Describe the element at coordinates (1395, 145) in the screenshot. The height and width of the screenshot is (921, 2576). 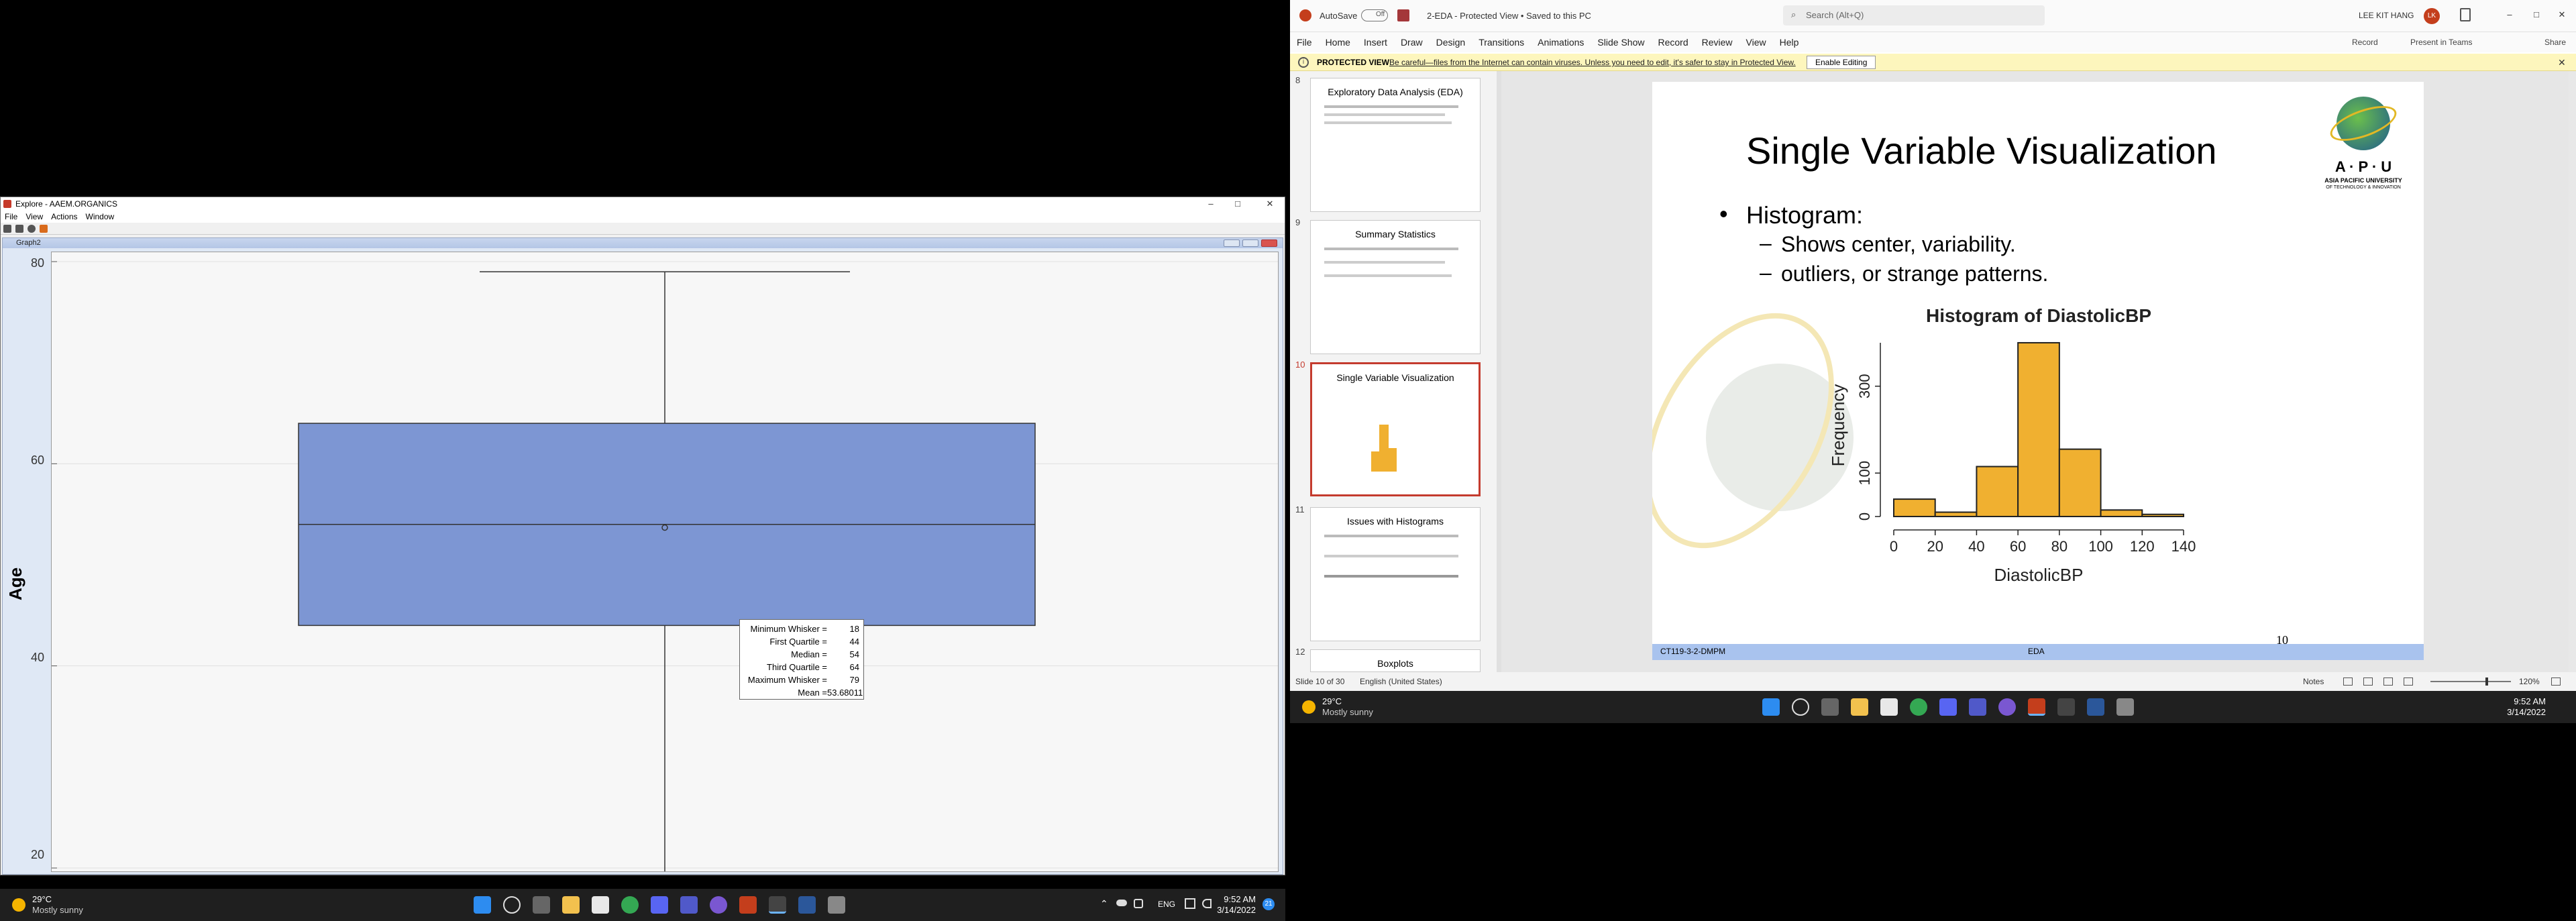
I see `slide-thumbnail: Exploratory Data Analysis (EDA)` at that location.